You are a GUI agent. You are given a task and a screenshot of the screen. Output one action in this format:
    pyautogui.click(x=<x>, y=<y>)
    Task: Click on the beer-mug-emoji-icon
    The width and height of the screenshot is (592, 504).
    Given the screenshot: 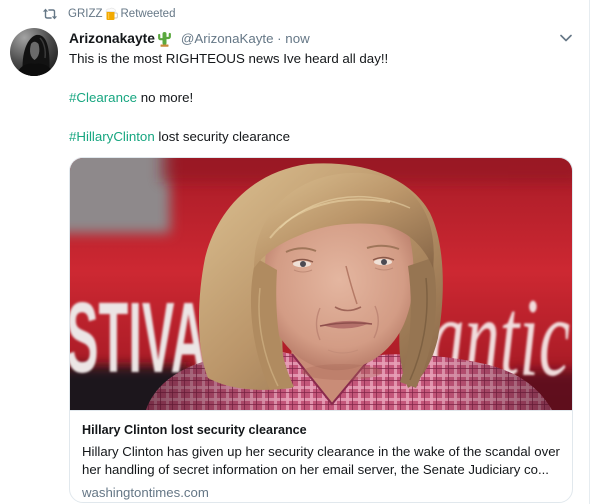 What is the action you would take?
    pyautogui.click(x=111, y=13)
    